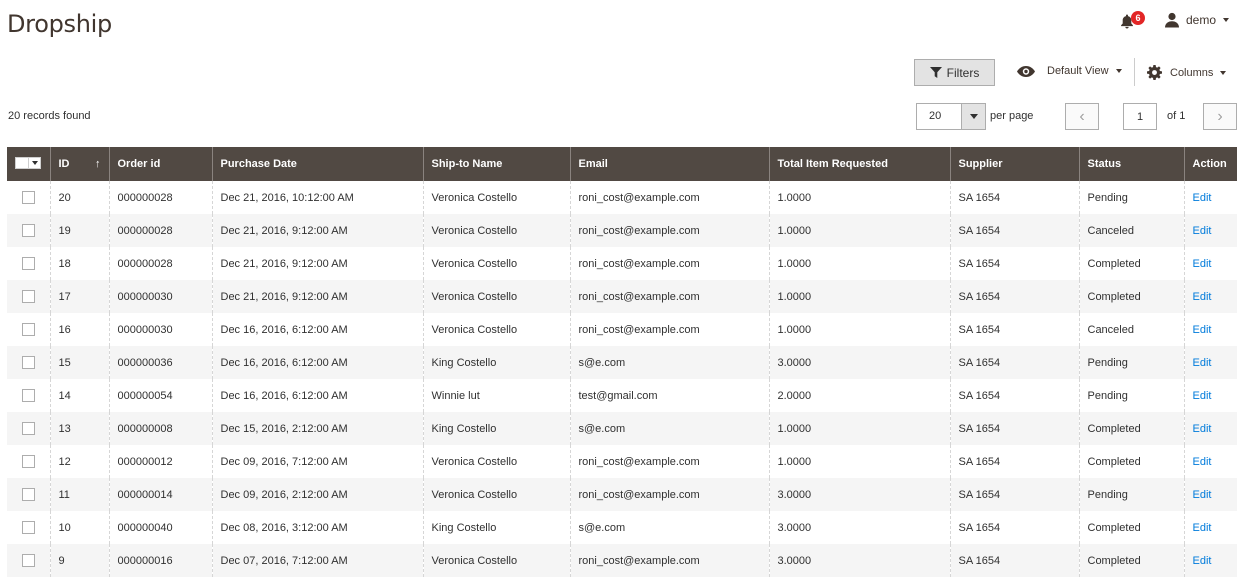  Describe the element at coordinates (160, 494) in the screenshot. I see `cell-order-id: 000000014` at that location.